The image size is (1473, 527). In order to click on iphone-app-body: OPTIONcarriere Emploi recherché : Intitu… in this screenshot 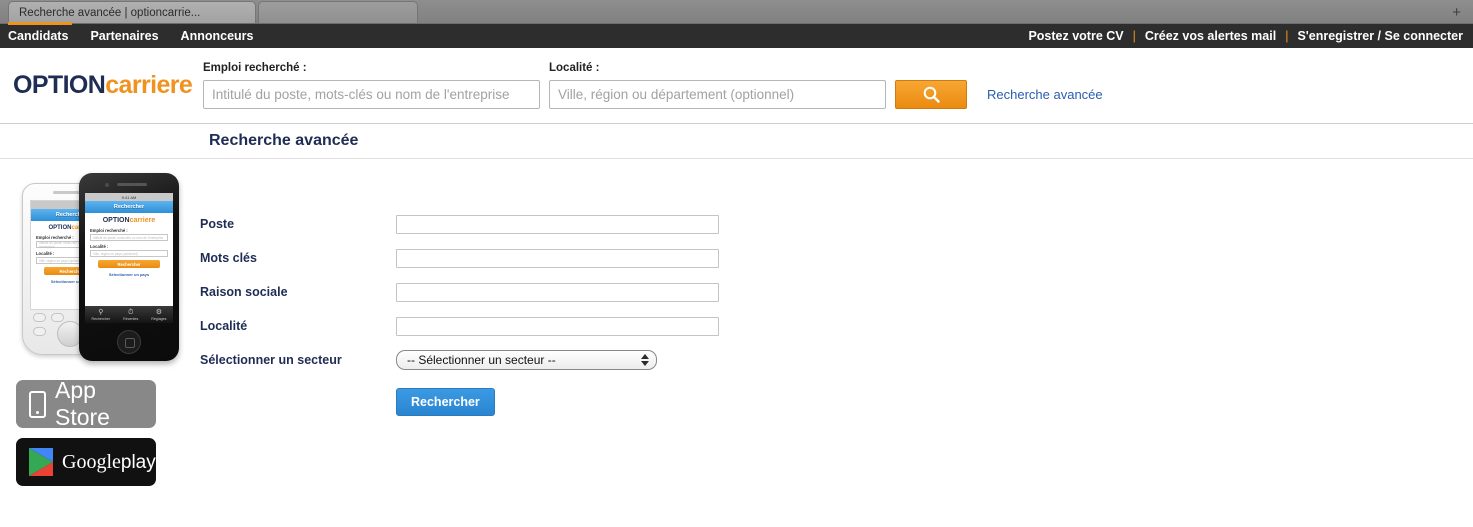, I will do `click(129, 247)`.